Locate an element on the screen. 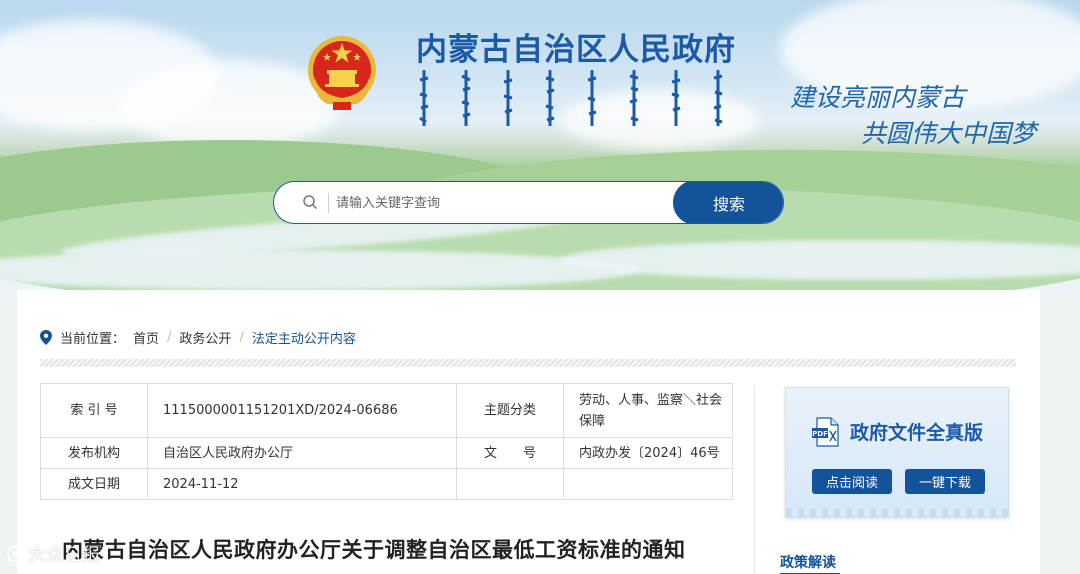 The height and width of the screenshot is (574, 1080). breadcrumb-label: 当前位置： is located at coordinates (93, 339).